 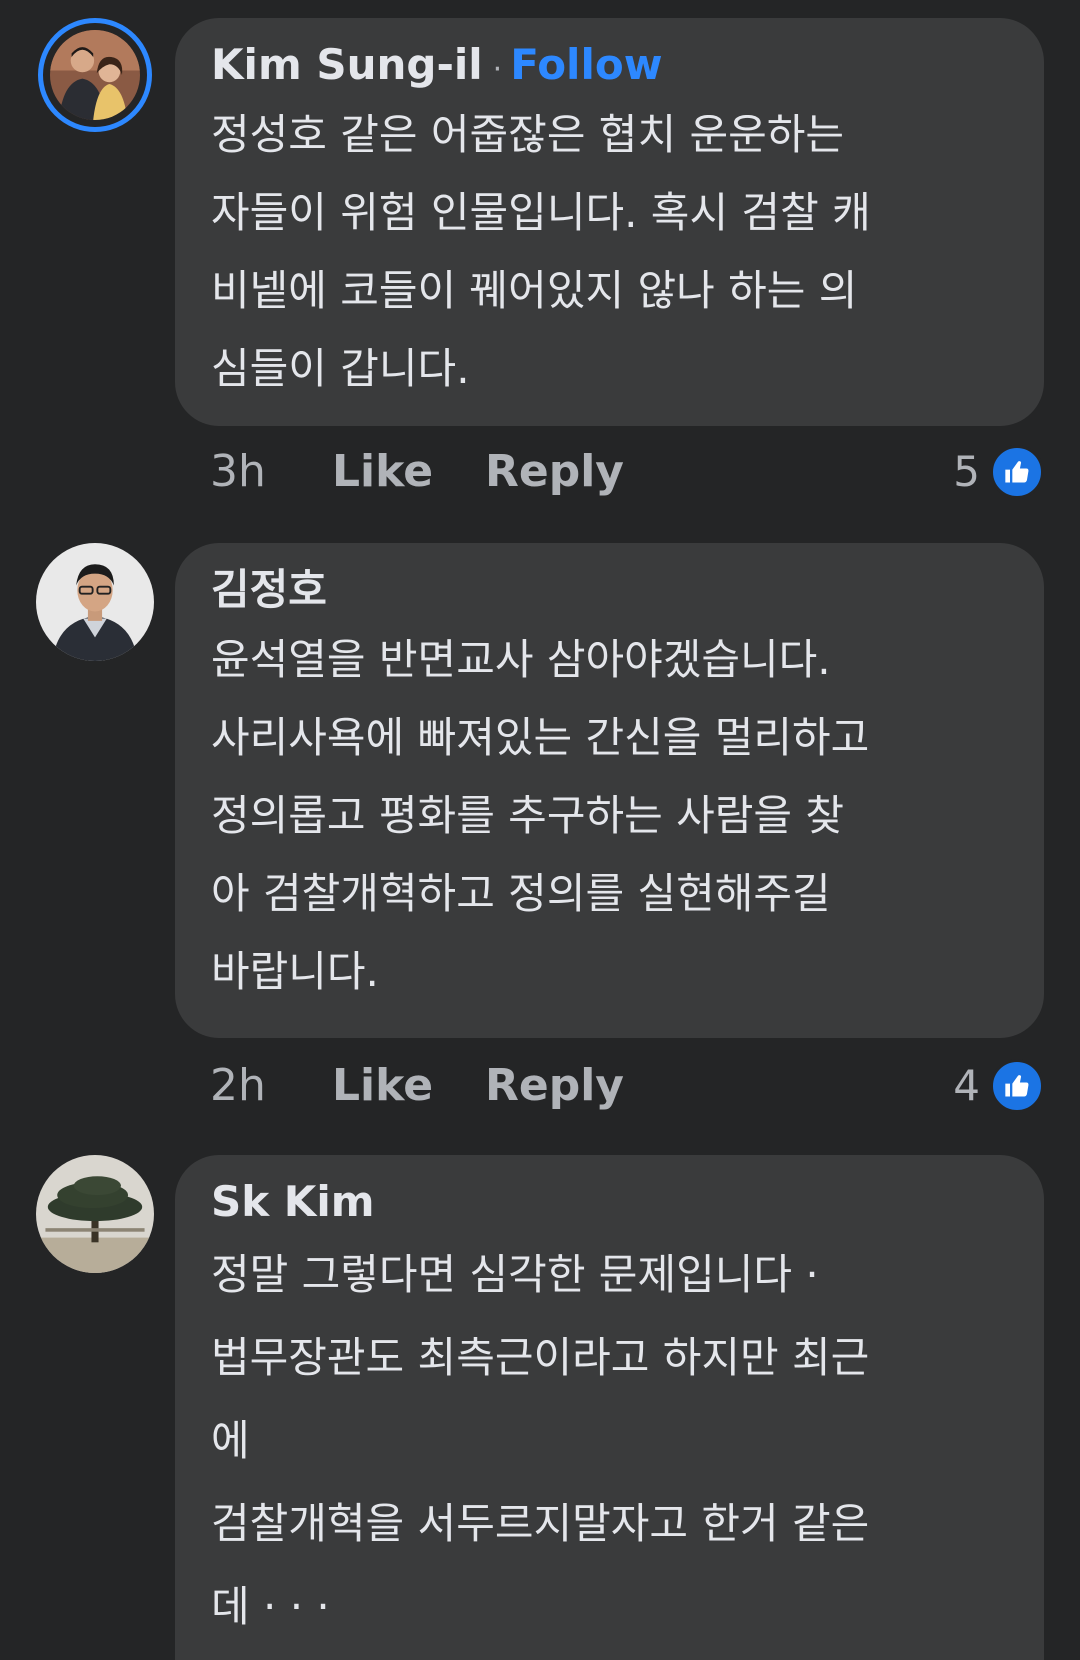 What do you see at coordinates (627, 472) in the screenshot?
I see `comment-actions: 3h Like Reply 5` at bounding box center [627, 472].